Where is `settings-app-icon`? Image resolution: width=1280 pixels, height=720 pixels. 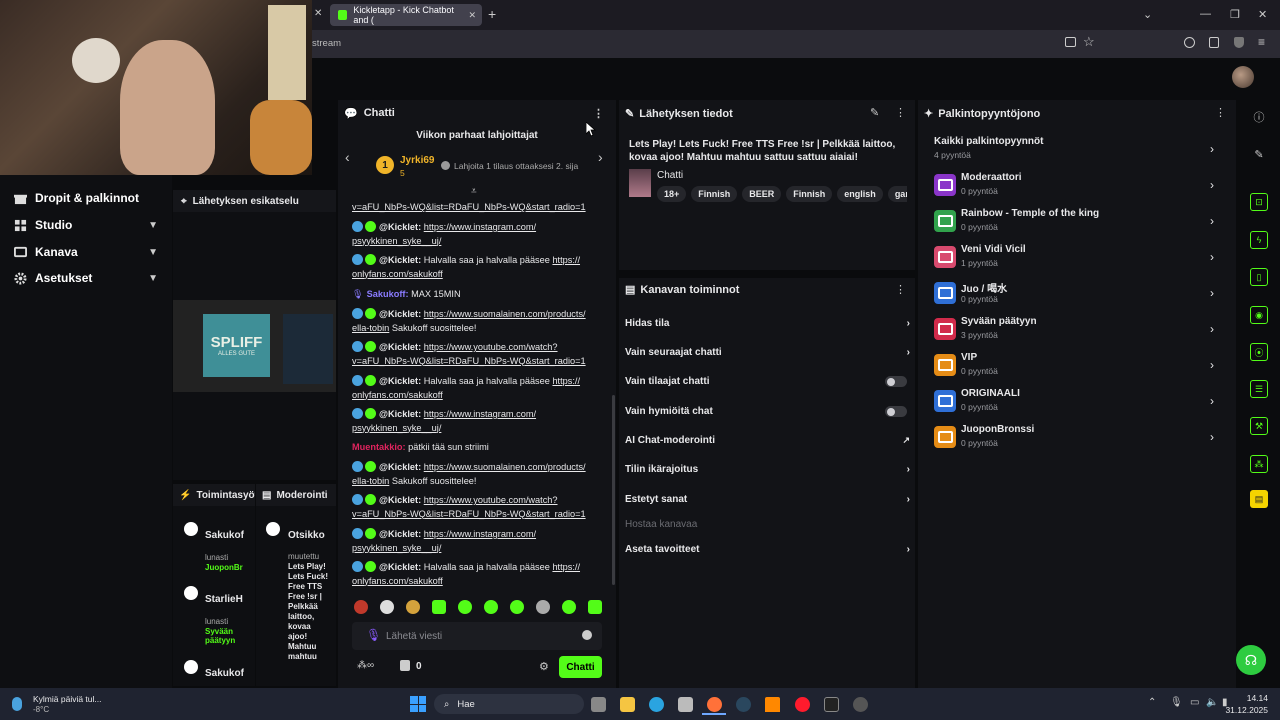 settings-app-icon is located at coordinates (860, 704).